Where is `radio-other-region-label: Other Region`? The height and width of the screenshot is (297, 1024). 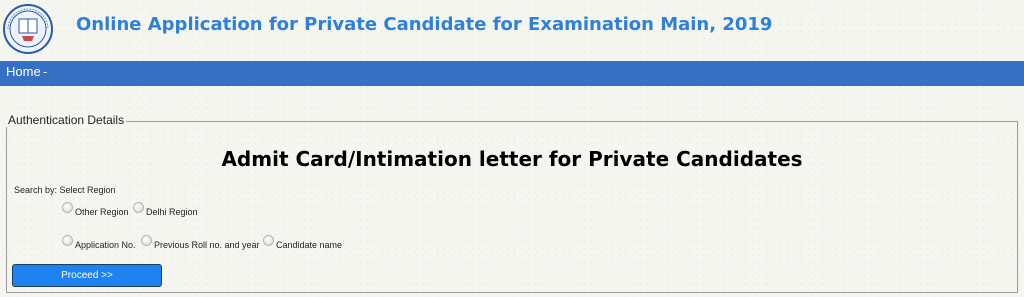 radio-other-region-label: Other Region is located at coordinates (102, 212).